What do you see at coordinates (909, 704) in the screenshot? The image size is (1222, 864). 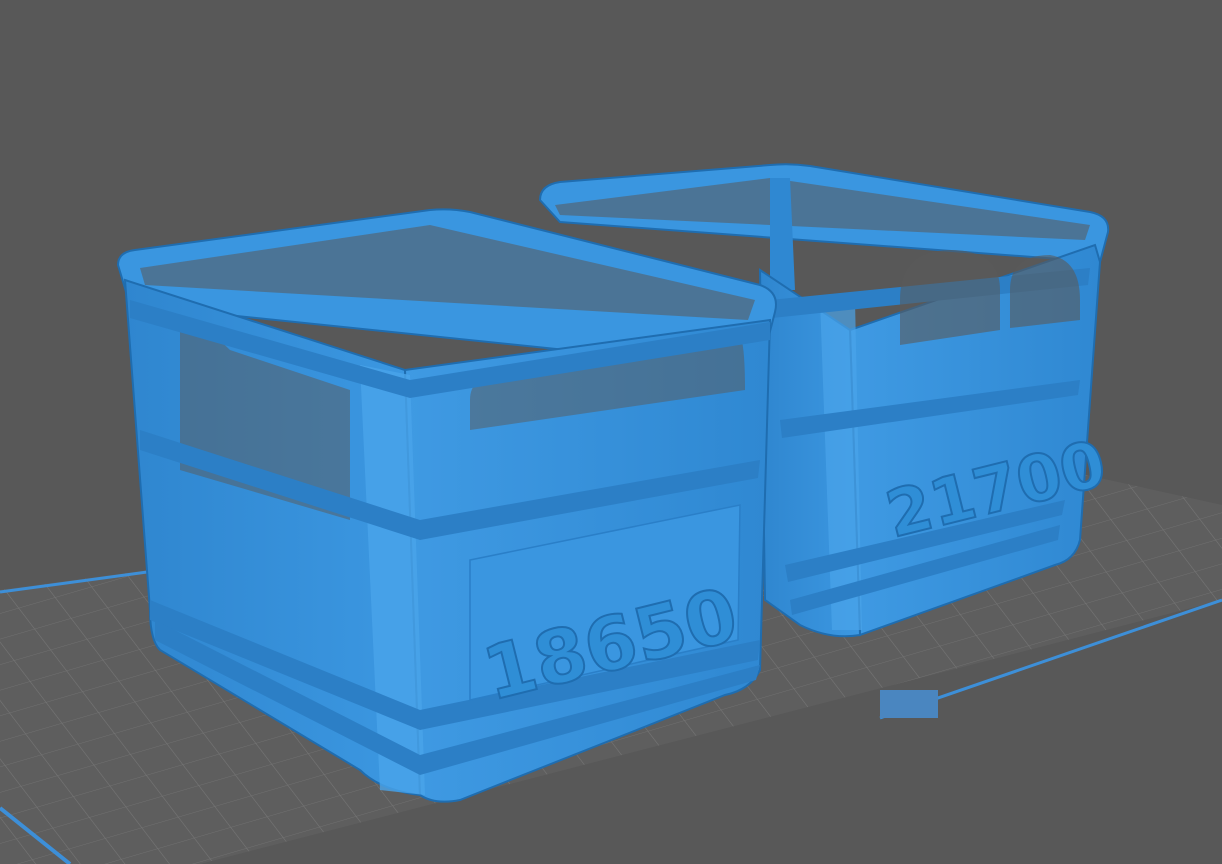 I see `build-plate-marker` at bounding box center [909, 704].